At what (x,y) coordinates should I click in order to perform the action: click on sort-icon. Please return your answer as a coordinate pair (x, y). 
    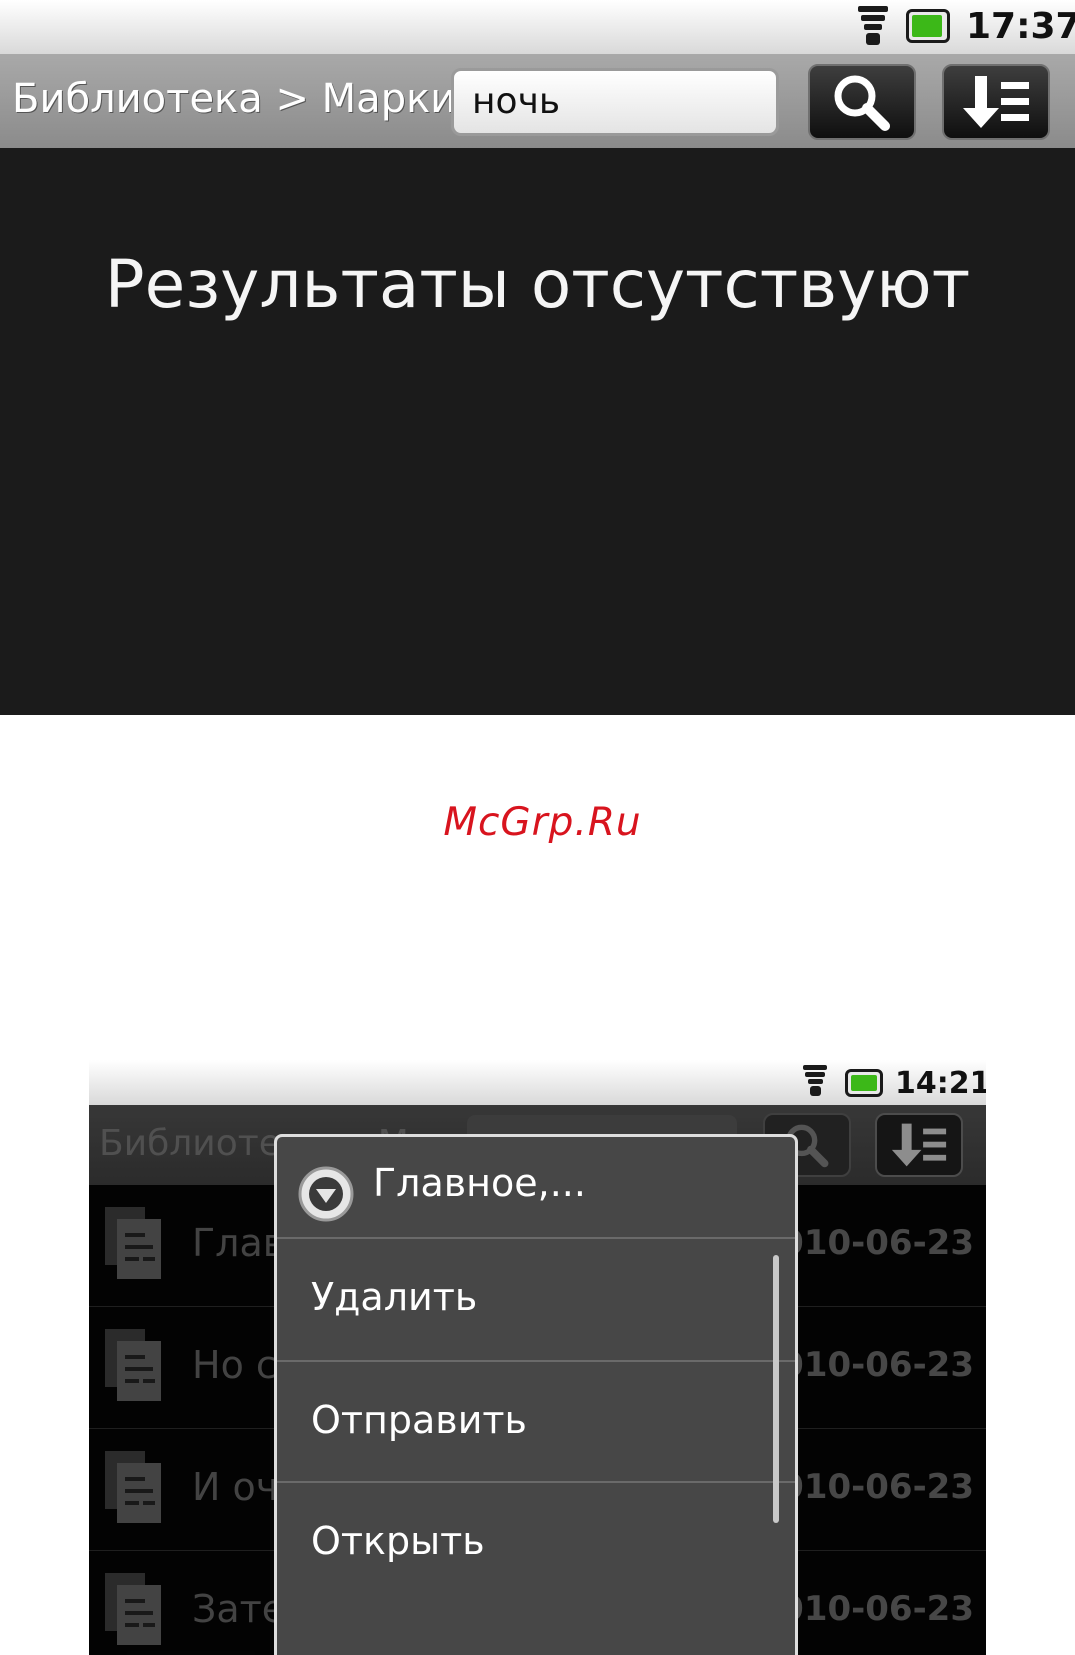
    Looking at the image, I should click on (996, 102).